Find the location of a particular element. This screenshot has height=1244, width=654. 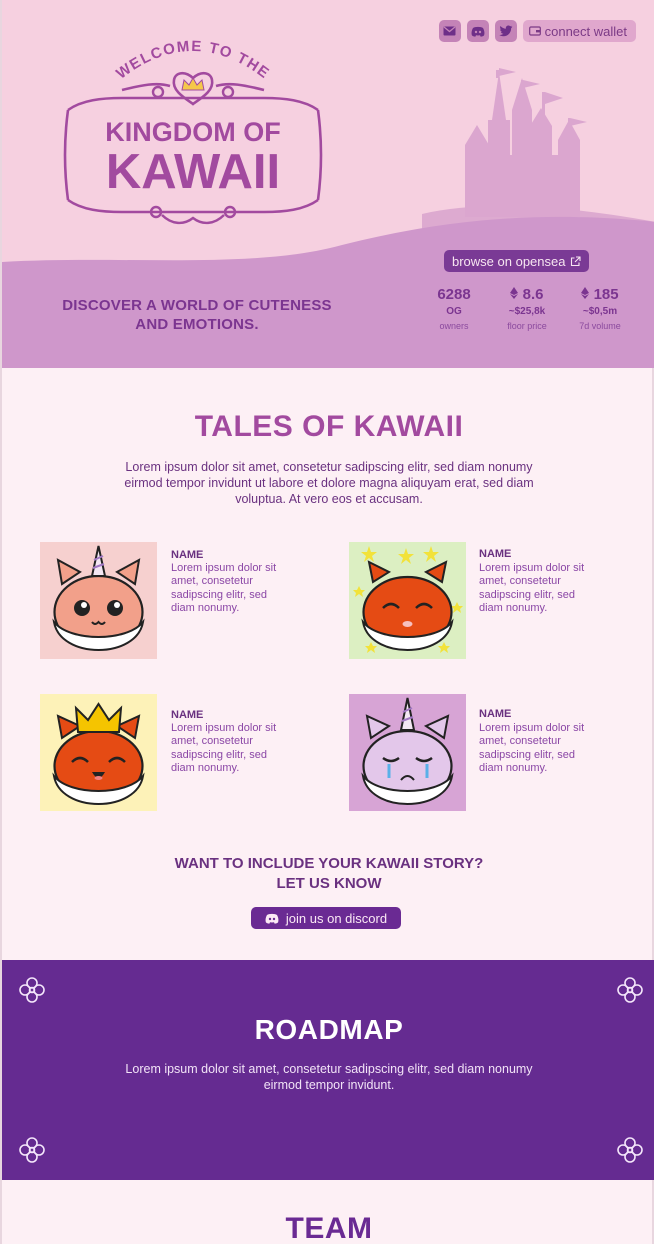

join-discord-button: join us on discord is located at coordinates (326, 918).